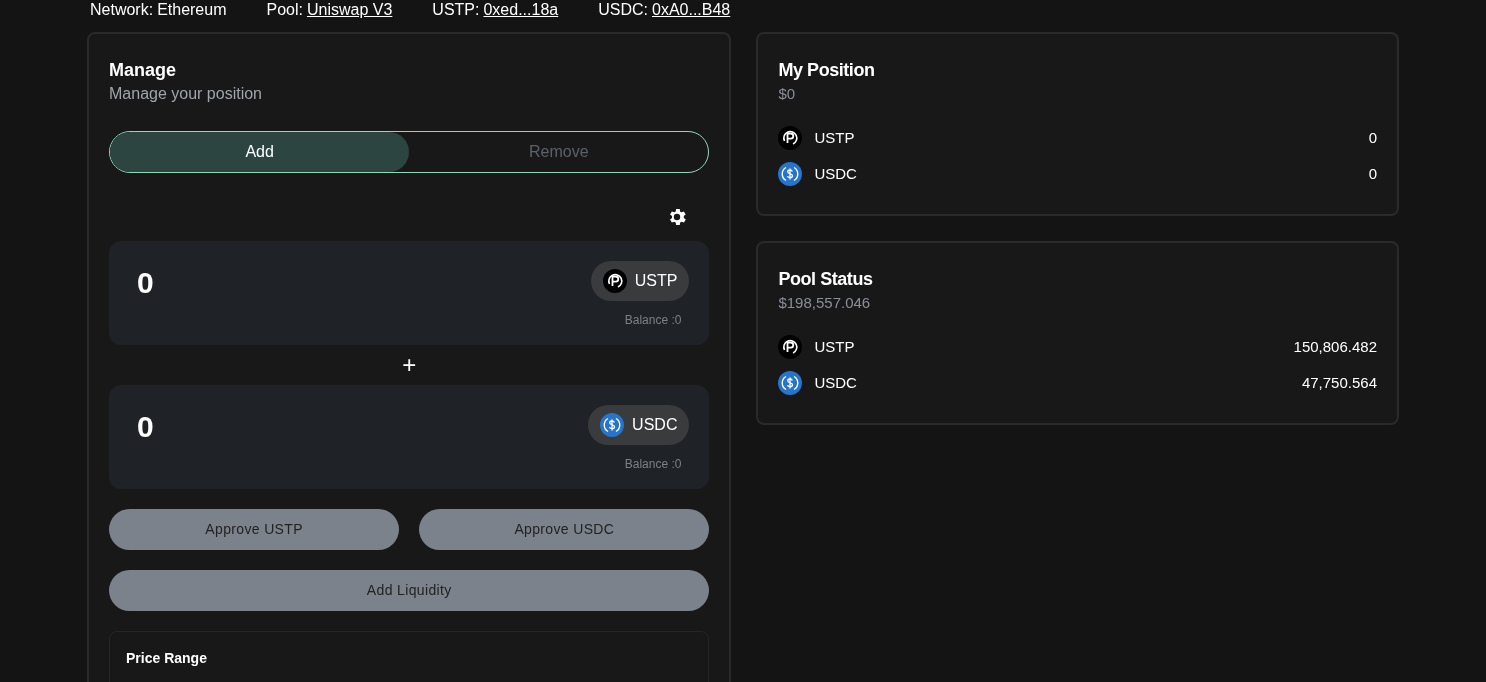 This screenshot has width=1486, height=682. I want to click on token-amount: 150,806.482, so click(1335, 346).